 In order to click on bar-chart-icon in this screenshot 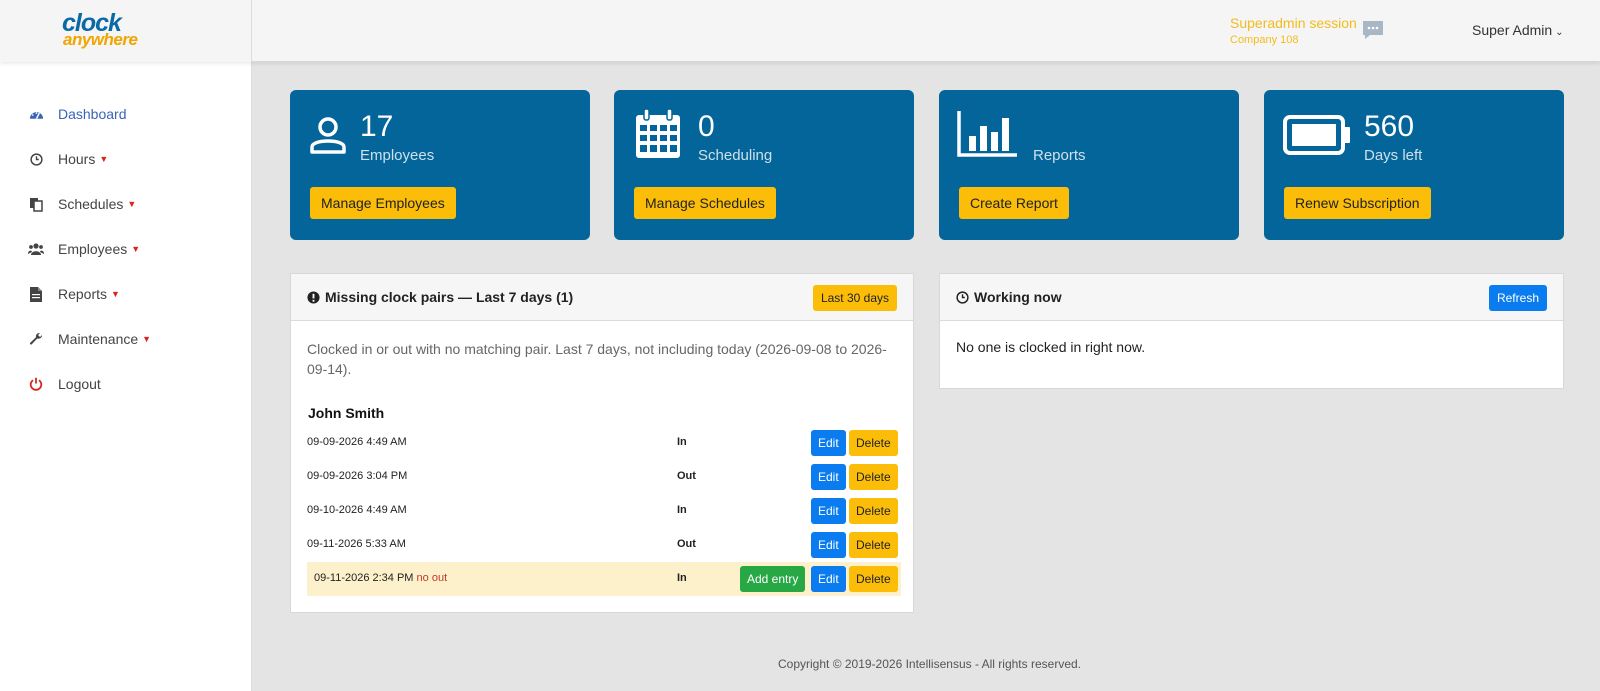, I will do `click(987, 134)`.